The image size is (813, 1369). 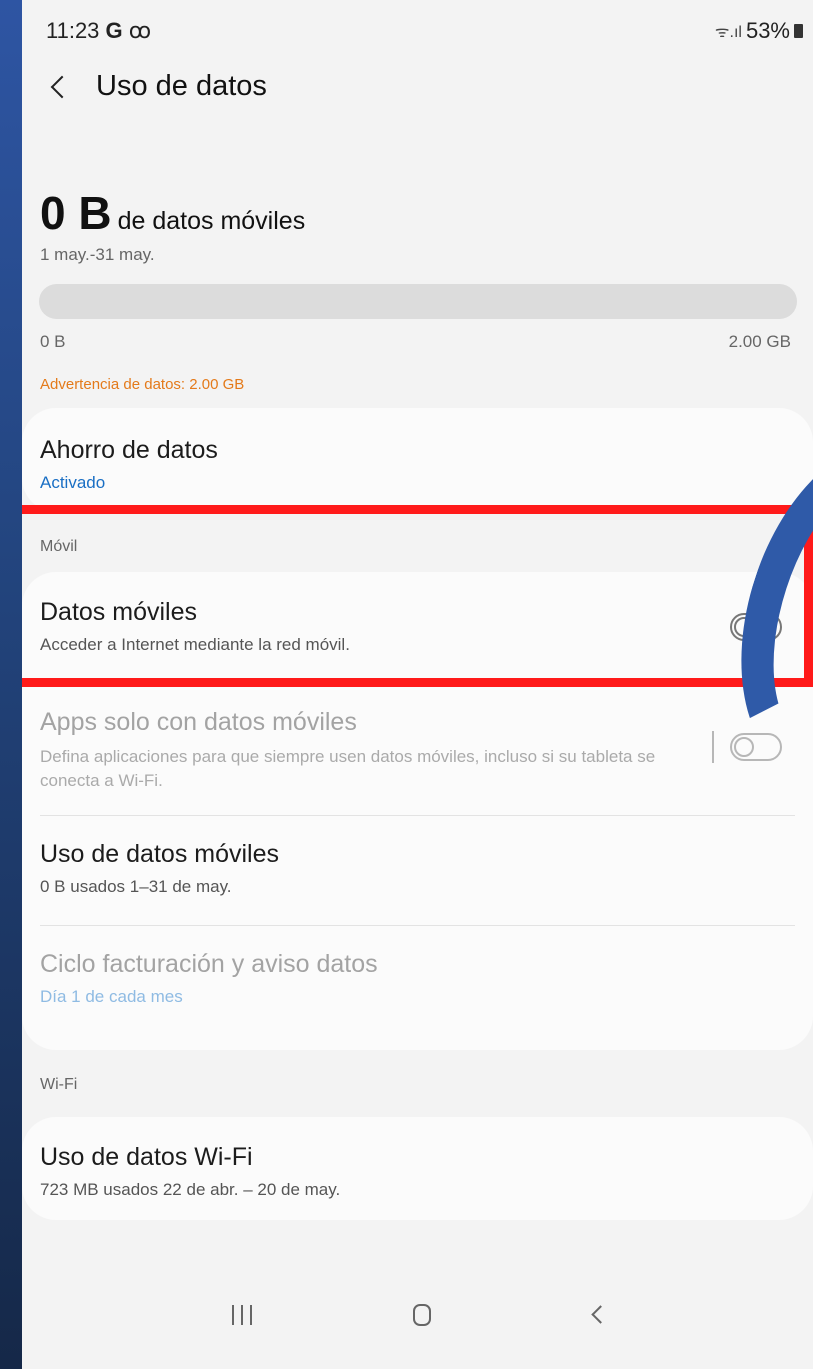 What do you see at coordinates (756, 627) in the screenshot?
I see `mobile-data-toggle` at bounding box center [756, 627].